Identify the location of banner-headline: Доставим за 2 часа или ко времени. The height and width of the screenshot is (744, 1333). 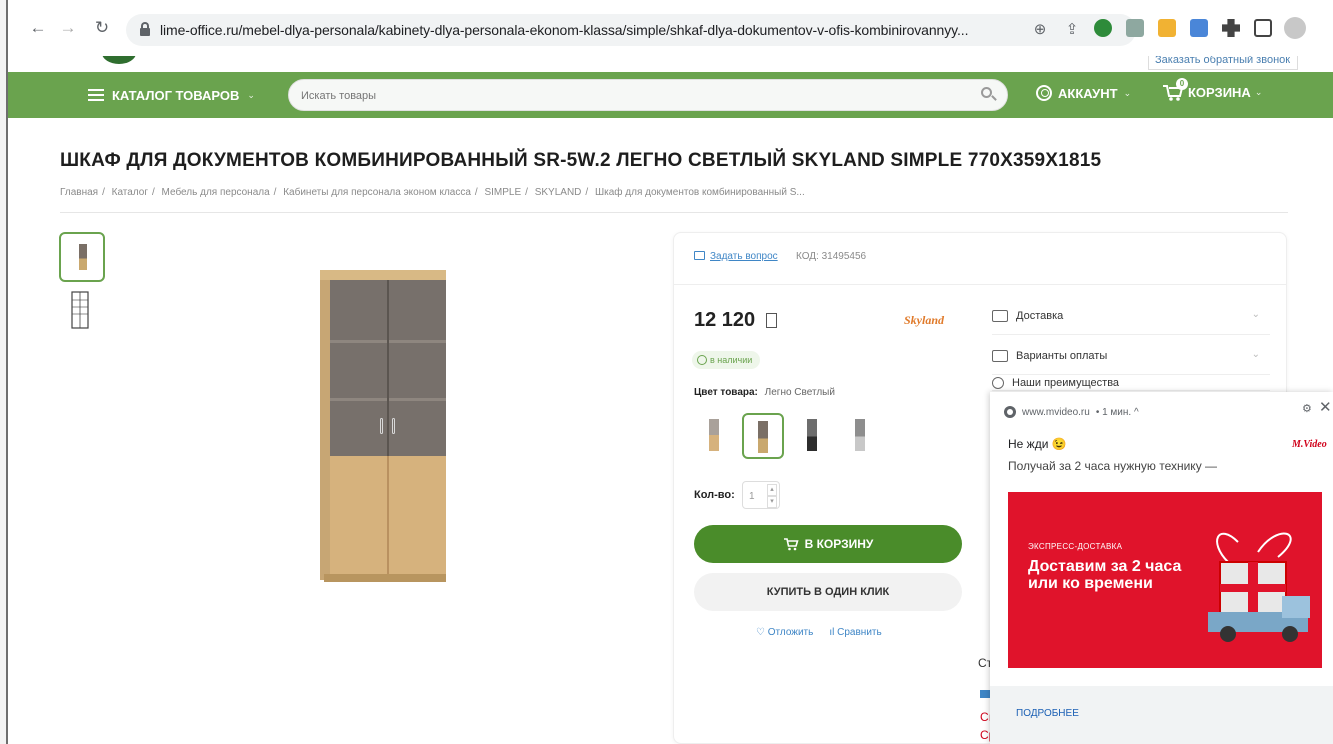
(1105, 575).